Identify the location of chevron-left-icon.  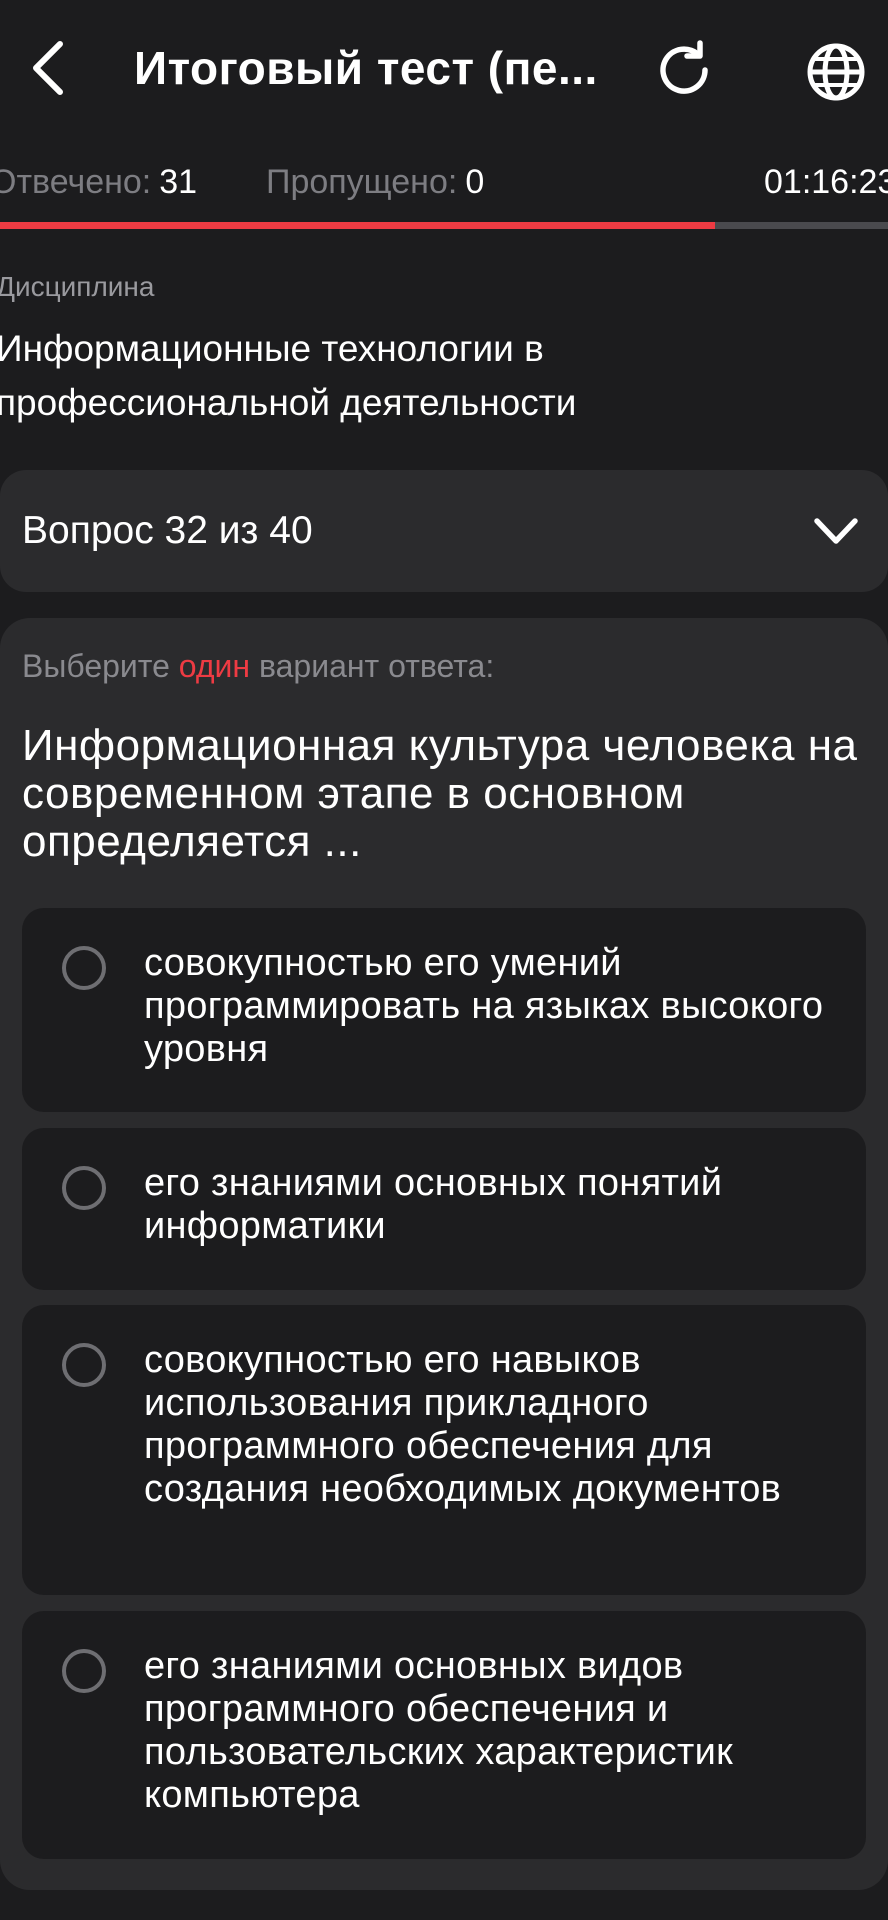
(48, 68).